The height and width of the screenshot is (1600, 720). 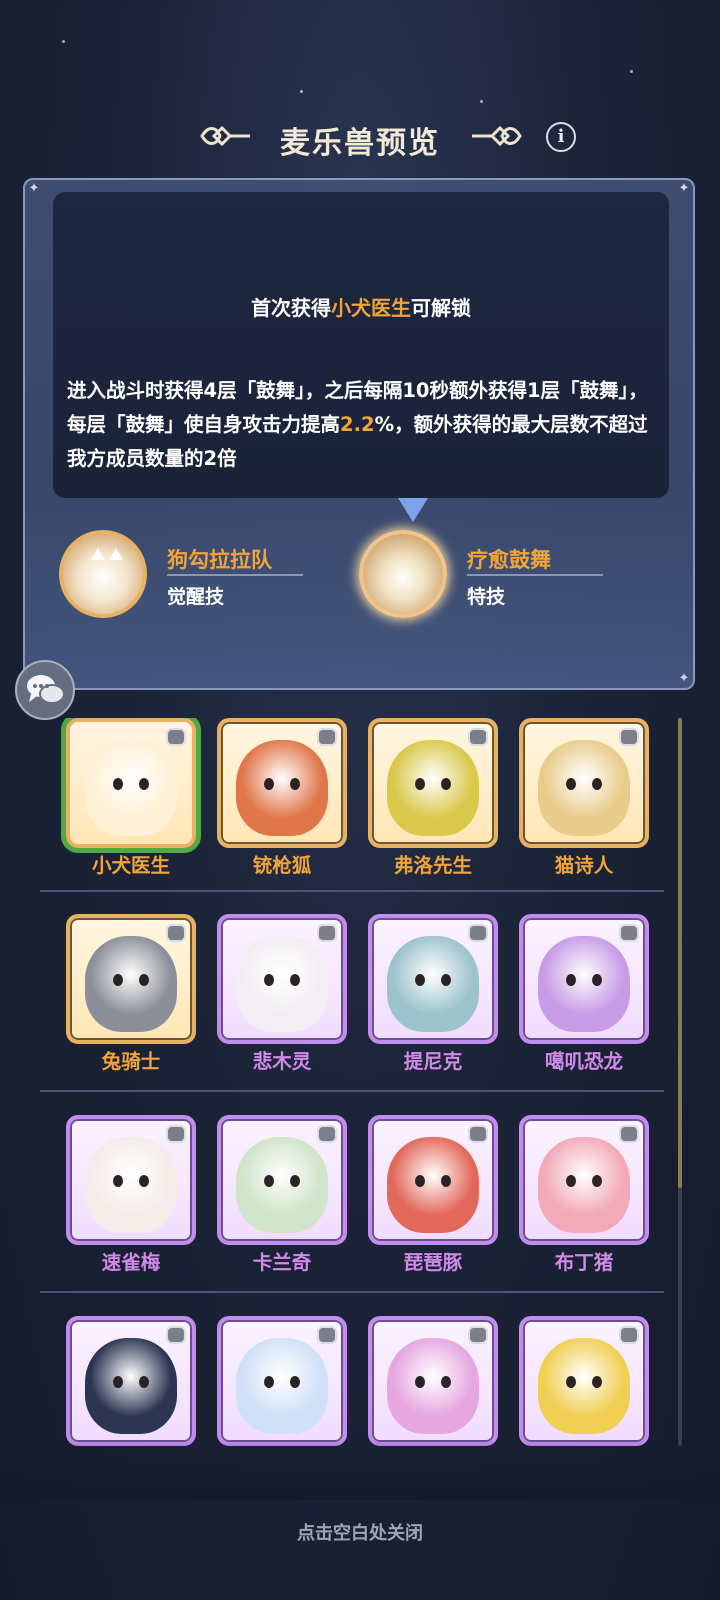 What do you see at coordinates (282, 865) in the screenshot?
I see `creature-name: 铳枪狐` at bounding box center [282, 865].